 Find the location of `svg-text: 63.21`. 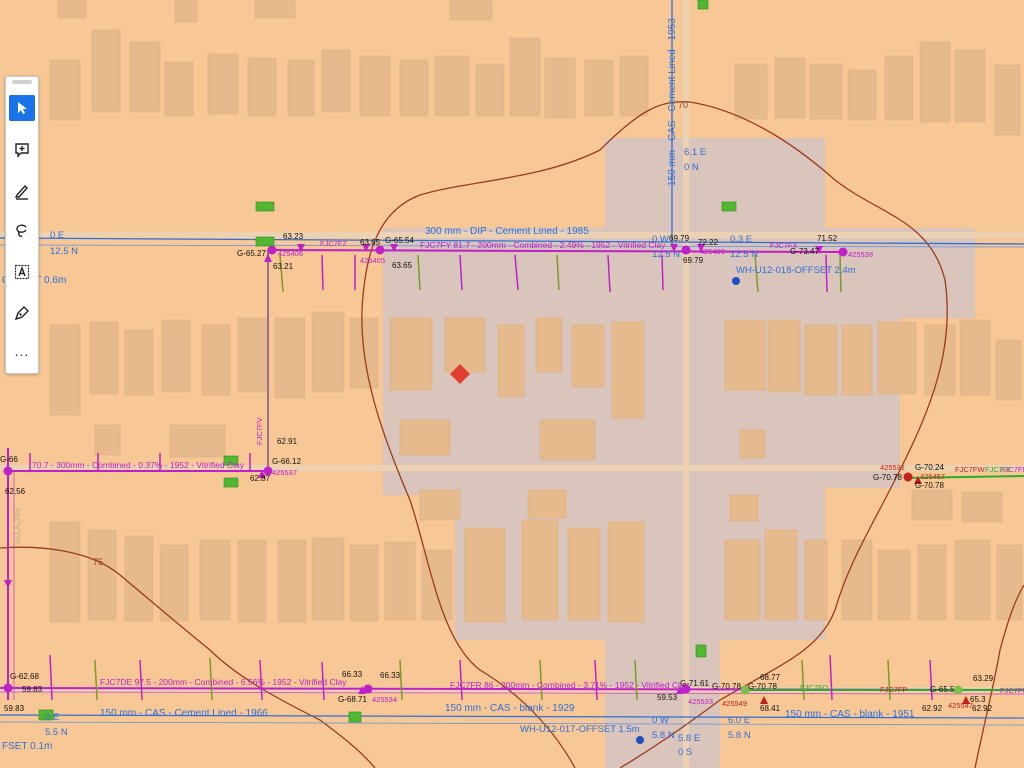

svg-text: 63.21 is located at coordinates (283, 266).